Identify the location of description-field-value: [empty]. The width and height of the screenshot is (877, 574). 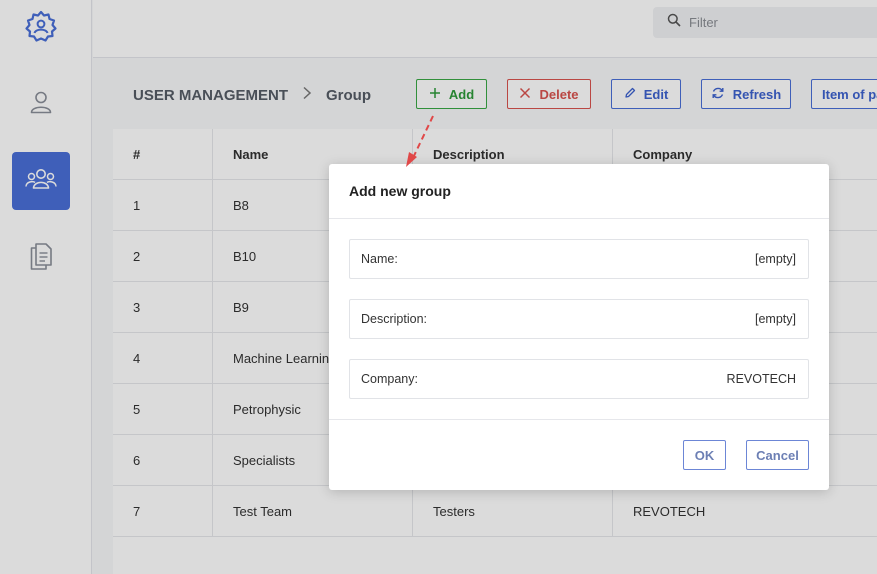
(775, 319).